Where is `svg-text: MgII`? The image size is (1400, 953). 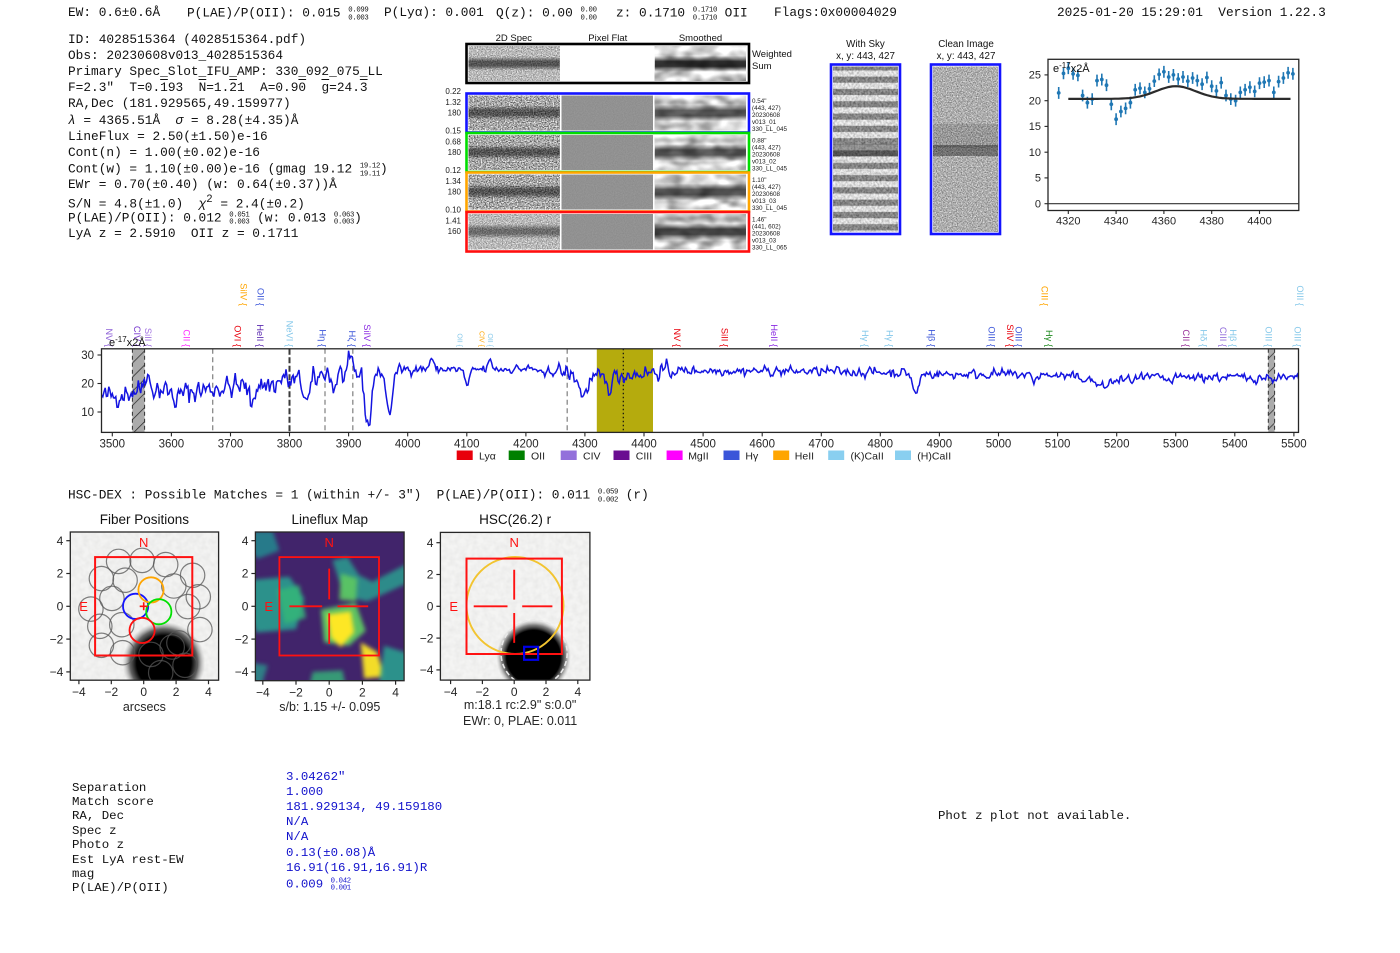
svg-text: MgII is located at coordinates (698, 457).